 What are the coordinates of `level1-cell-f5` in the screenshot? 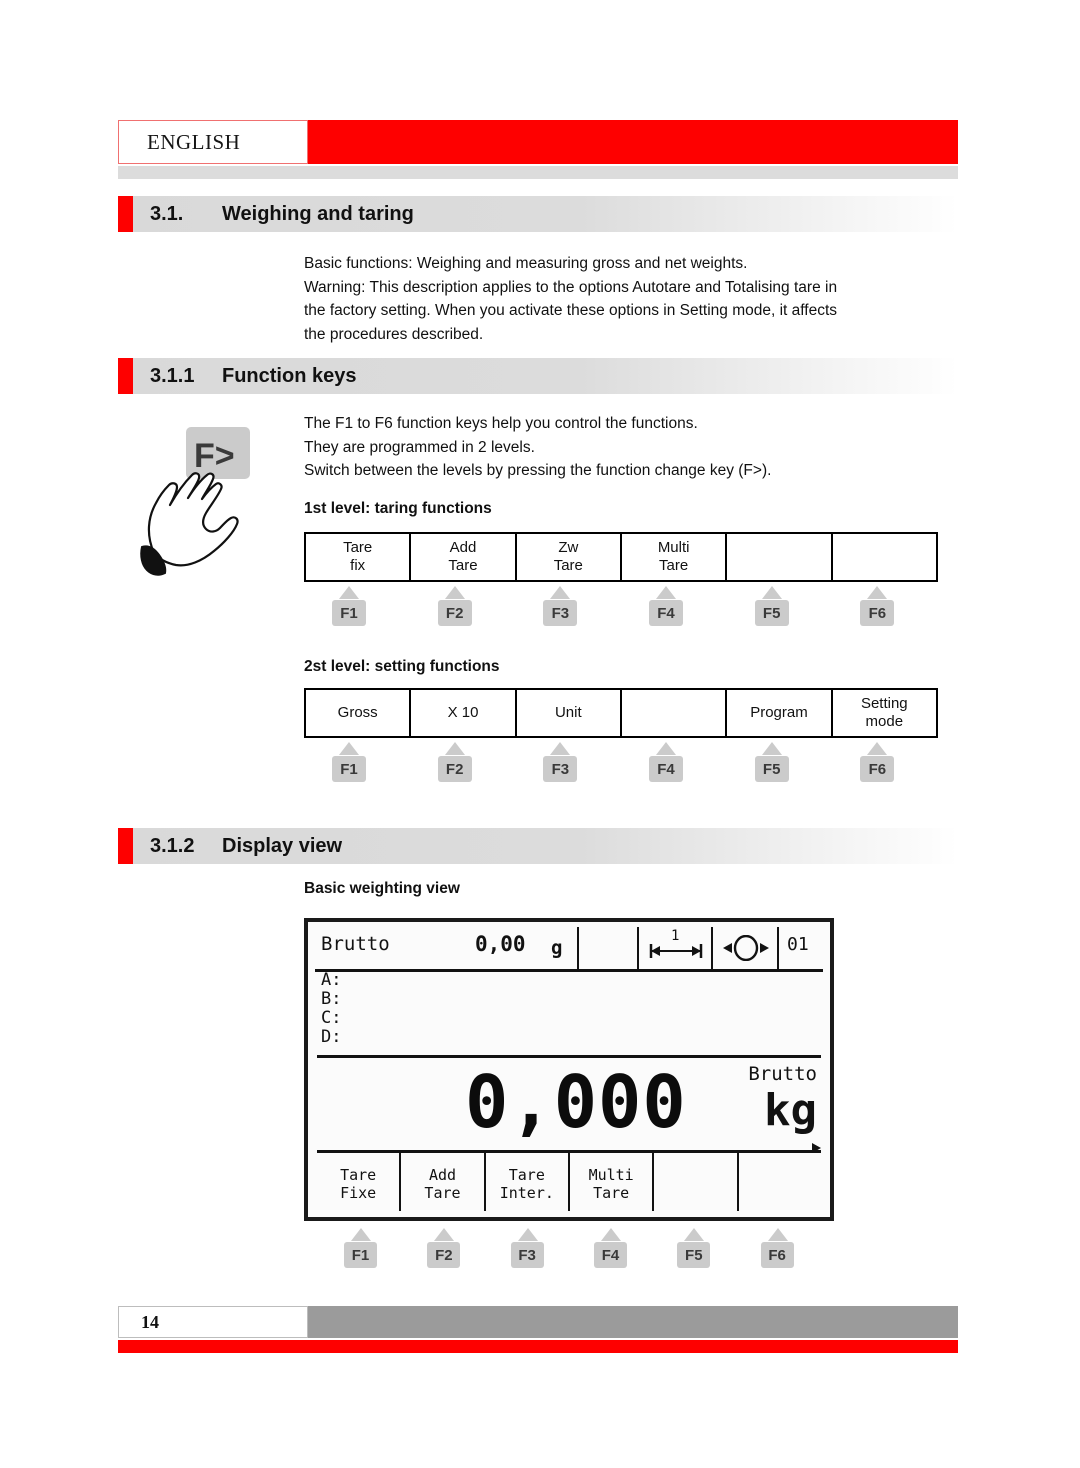 It's located at (780, 557).